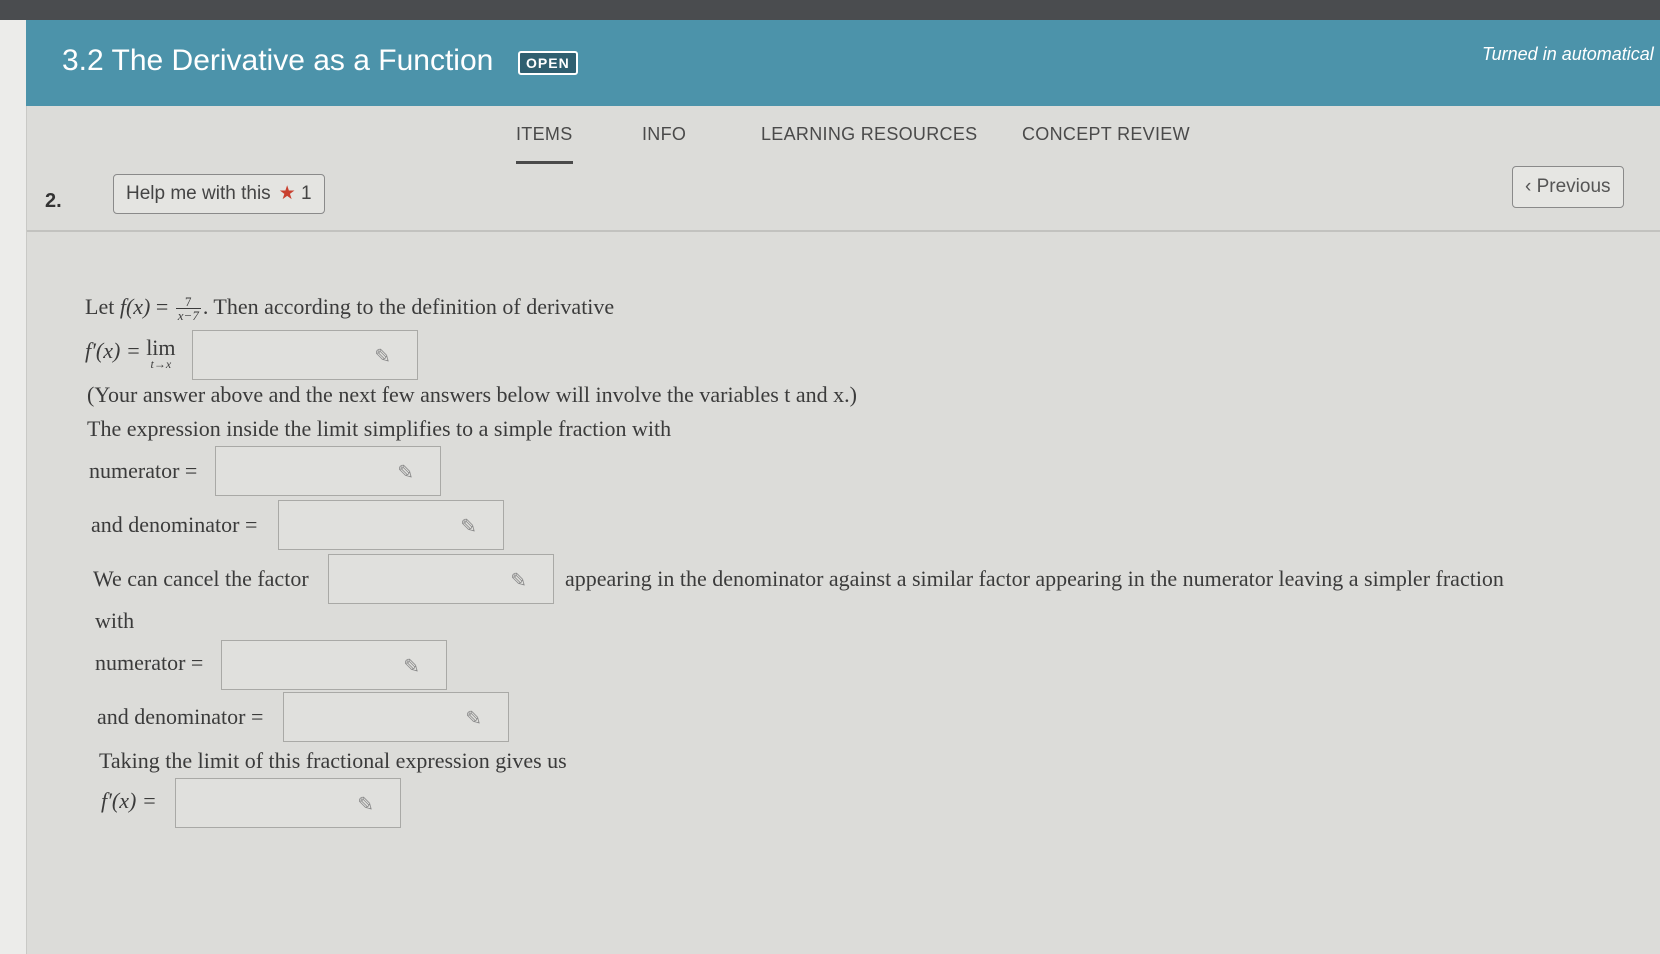 The height and width of the screenshot is (954, 1660). Describe the element at coordinates (306, 193) in the screenshot. I see `help-count: 1` at that location.